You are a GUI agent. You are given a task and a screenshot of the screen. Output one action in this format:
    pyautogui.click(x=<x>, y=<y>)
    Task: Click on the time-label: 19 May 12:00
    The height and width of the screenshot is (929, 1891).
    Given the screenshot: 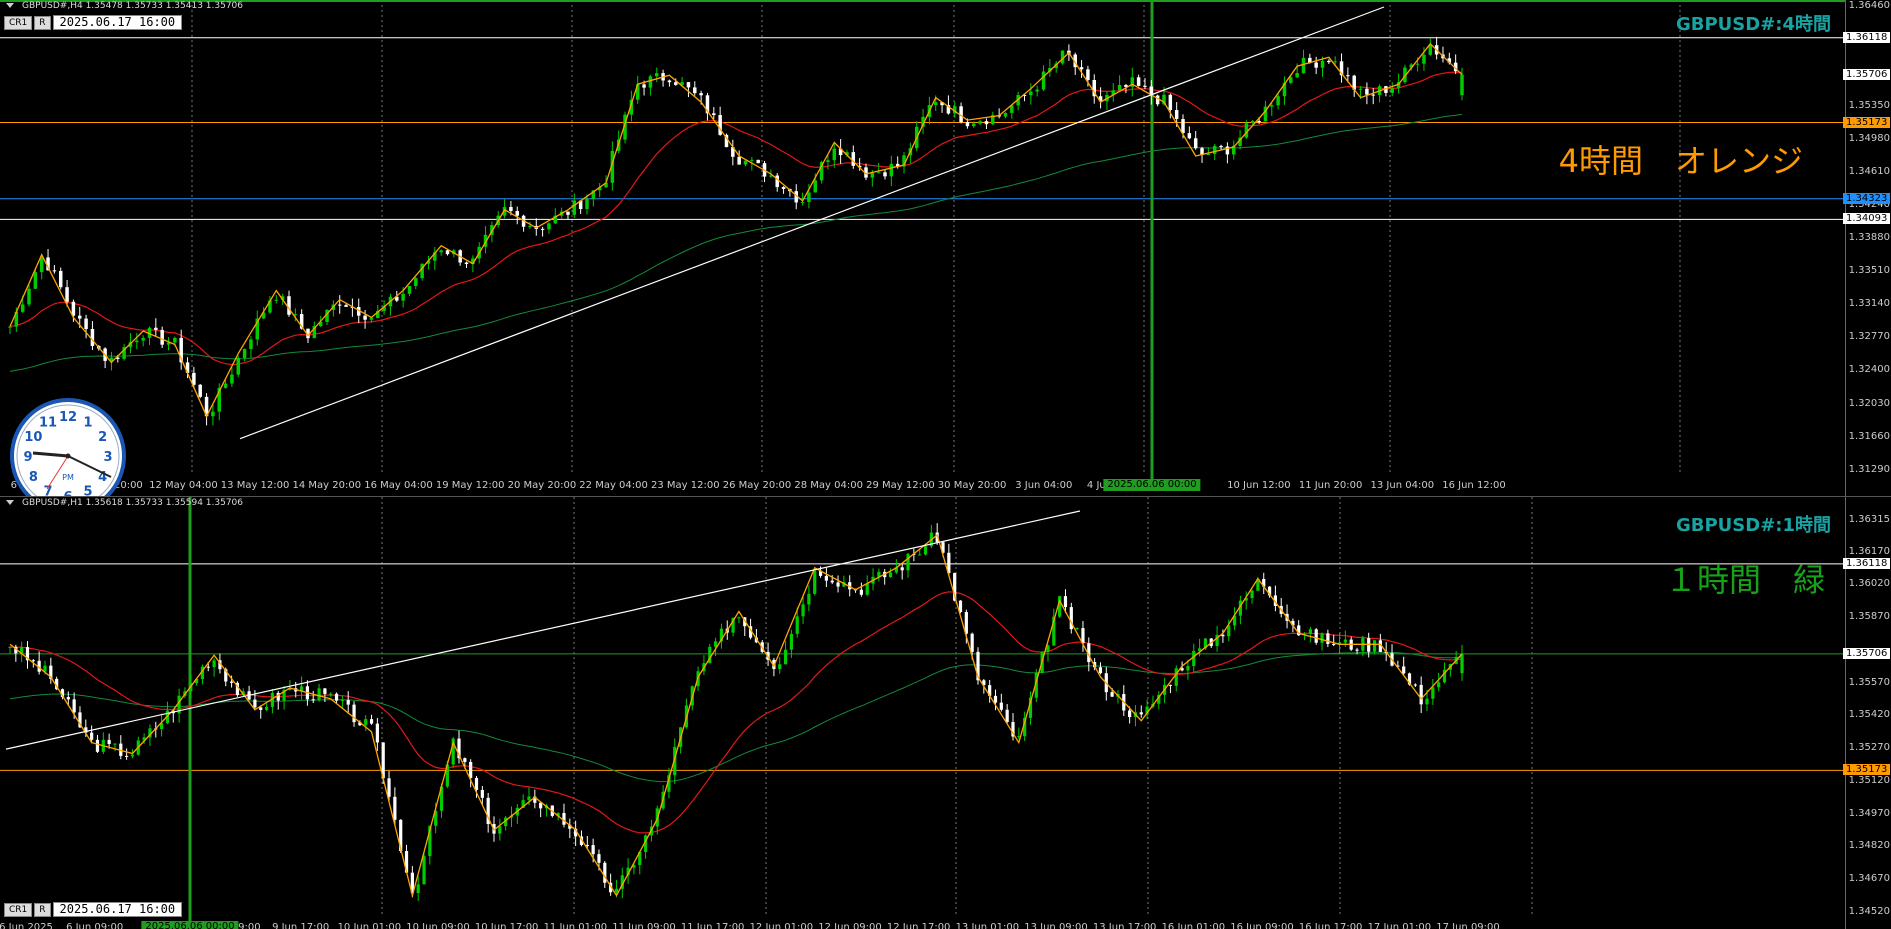 What is the action you would take?
    pyautogui.click(x=470, y=485)
    